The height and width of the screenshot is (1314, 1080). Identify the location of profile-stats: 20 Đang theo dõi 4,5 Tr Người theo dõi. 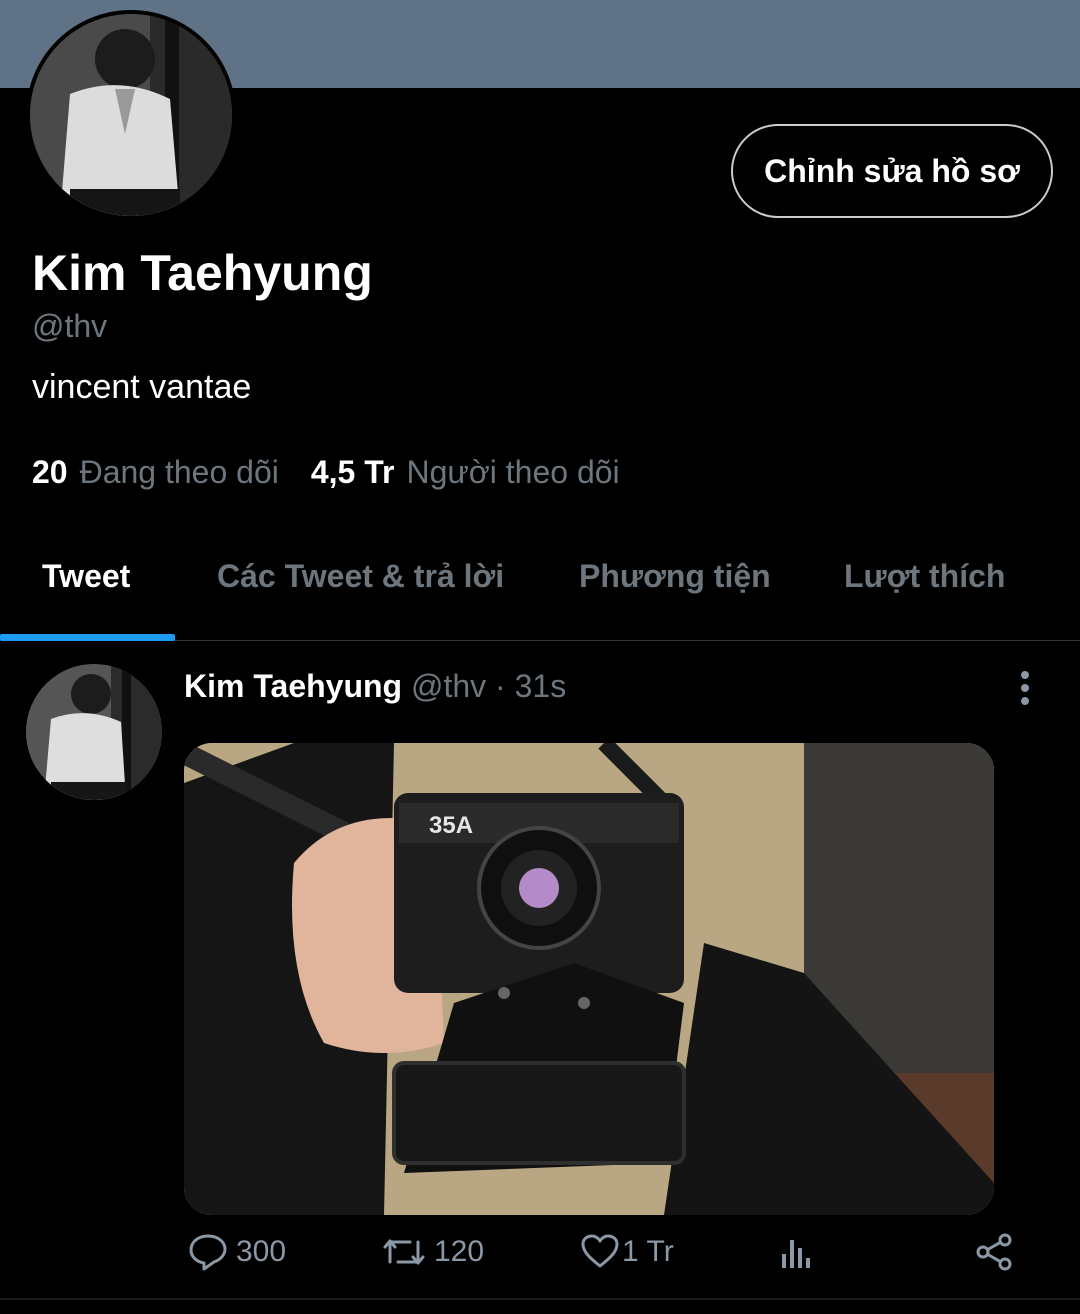
(342, 472).